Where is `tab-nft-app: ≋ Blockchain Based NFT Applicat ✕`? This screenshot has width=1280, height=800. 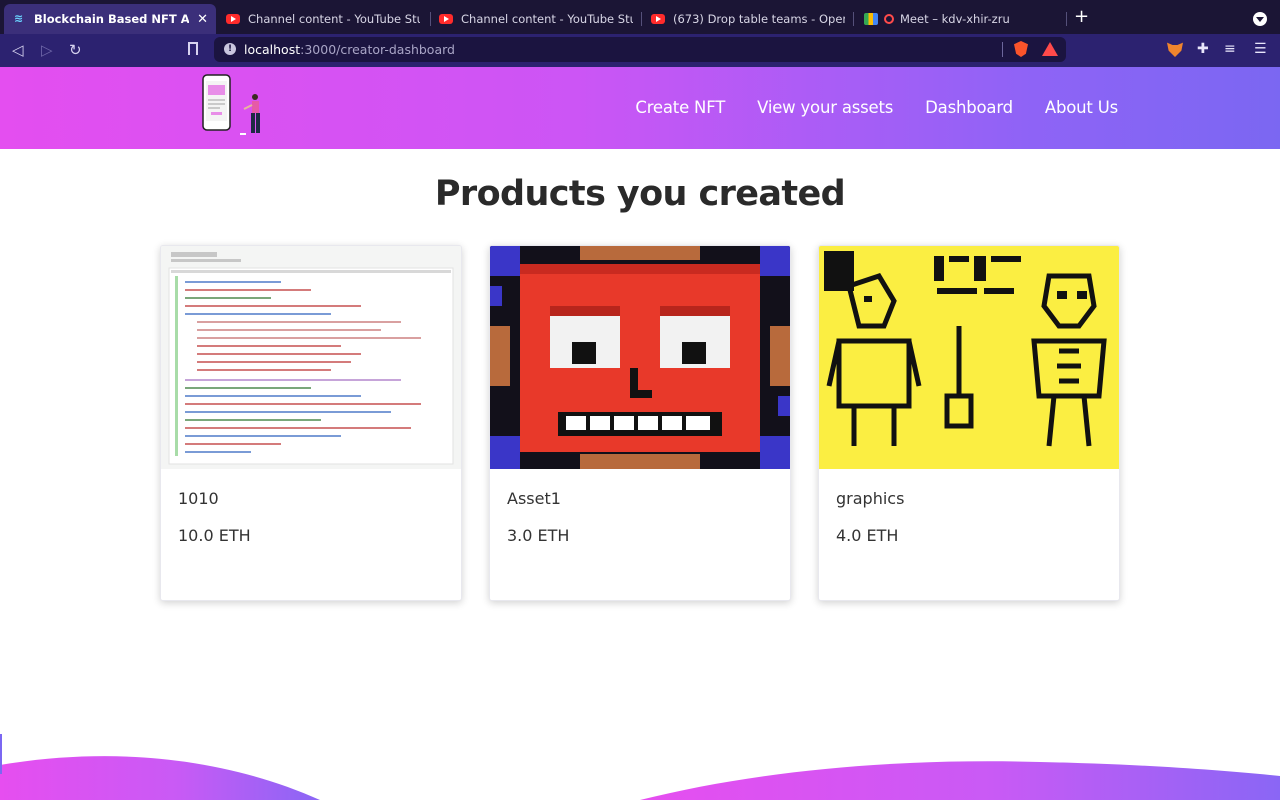
tab-nft-app: ≋ Blockchain Based NFT Applicat ✕ is located at coordinates (110, 19).